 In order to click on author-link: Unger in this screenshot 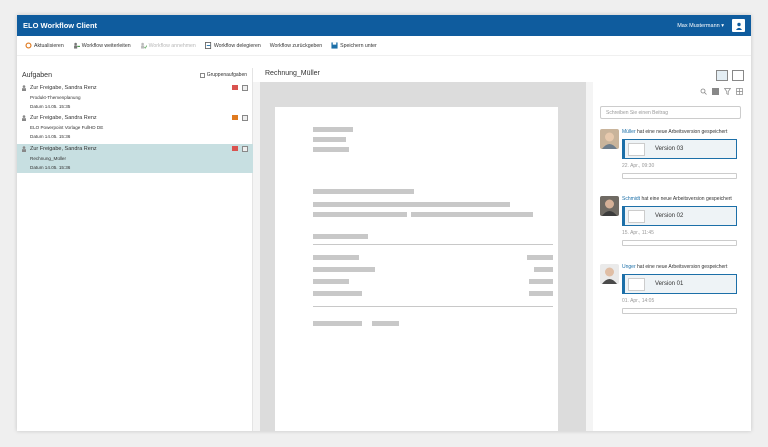, I will do `click(629, 267)`.